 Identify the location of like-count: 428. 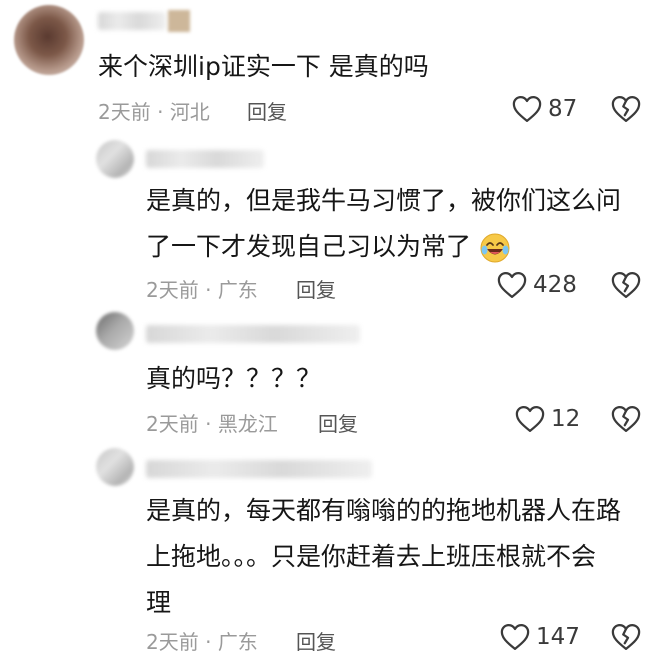
(555, 285).